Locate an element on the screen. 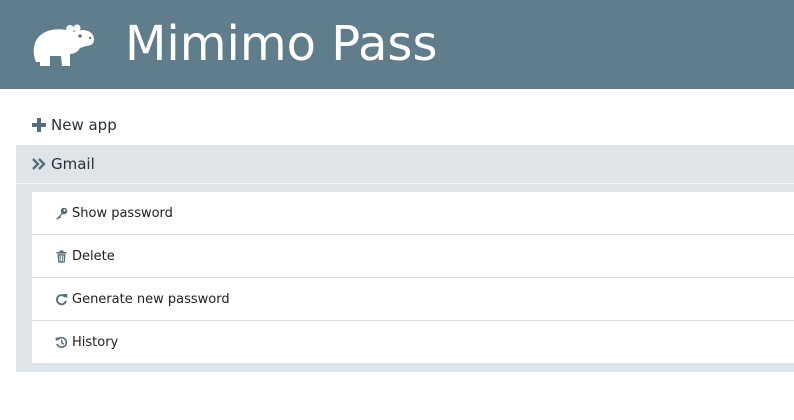 The image size is (794, 420). app-group-header: Gmail is located at coordinates (405, 164).